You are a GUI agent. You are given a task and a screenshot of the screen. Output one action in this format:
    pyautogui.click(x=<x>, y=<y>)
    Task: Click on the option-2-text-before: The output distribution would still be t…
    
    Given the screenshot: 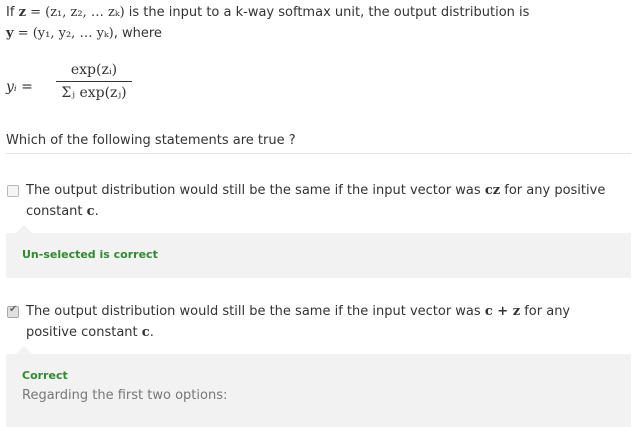 What is the action you would take?
    pyautogui.click(x=253, y=311)
    